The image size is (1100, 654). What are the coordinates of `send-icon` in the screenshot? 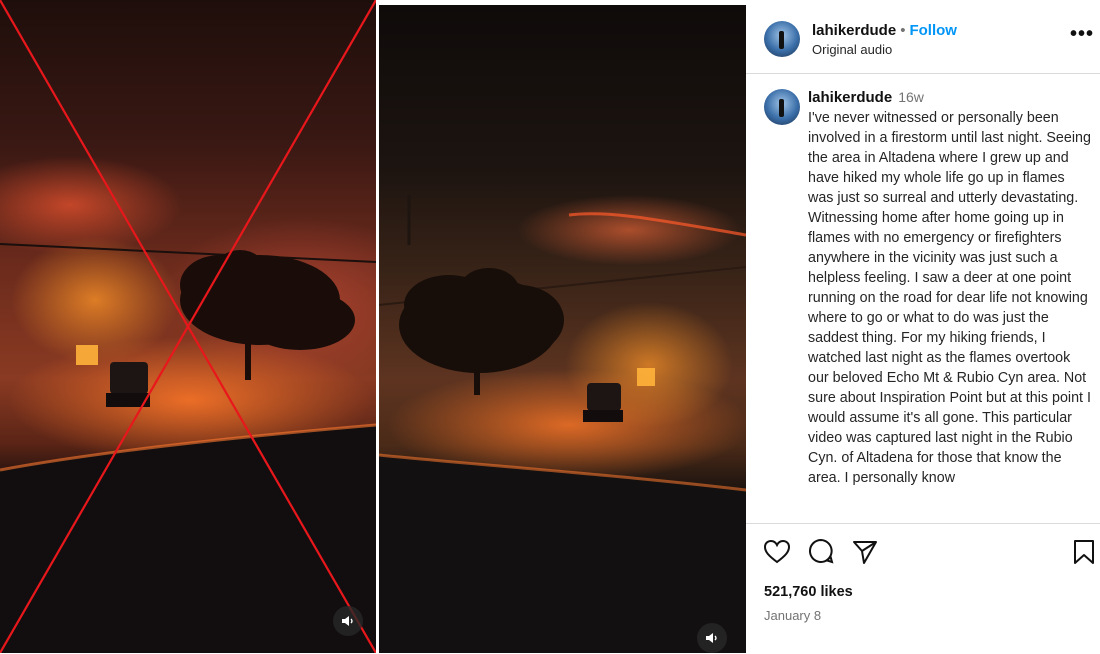 It's located at (865, 552).